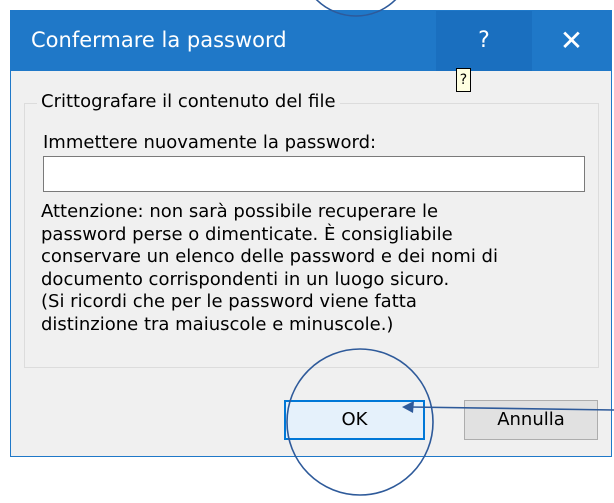 The width and height of the screenshot is (614, 503). I want to click on title-bar: Confermare la password ? ✕, so click(311, 41).